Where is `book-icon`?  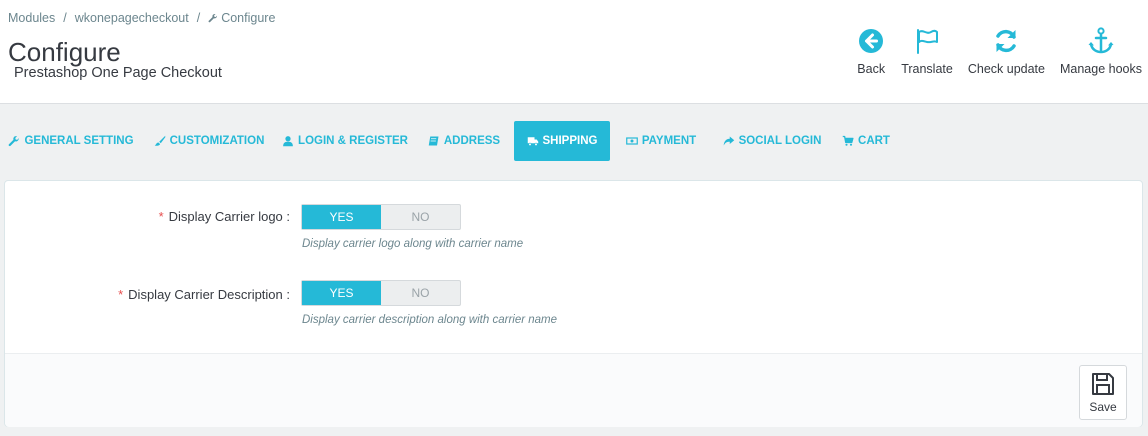
book-icon is located at coordinates (433, 141).